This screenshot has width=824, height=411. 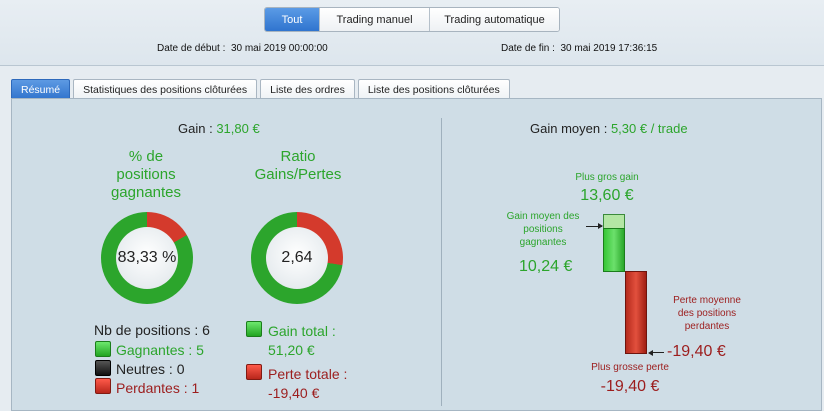 I want to click on ratio-donut: 2,64, so click(x=297, y=258).